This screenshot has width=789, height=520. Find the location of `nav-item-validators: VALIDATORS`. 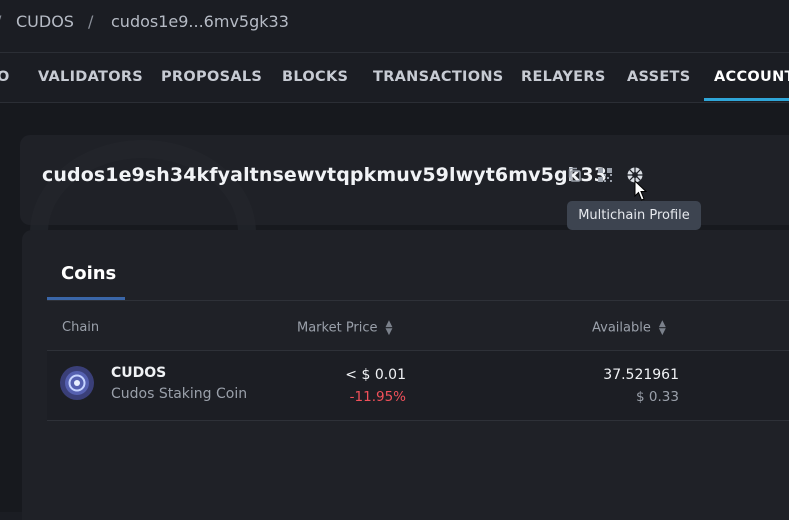

nav-item-validators: VALIDATORS is located at coordinates (90, 77).